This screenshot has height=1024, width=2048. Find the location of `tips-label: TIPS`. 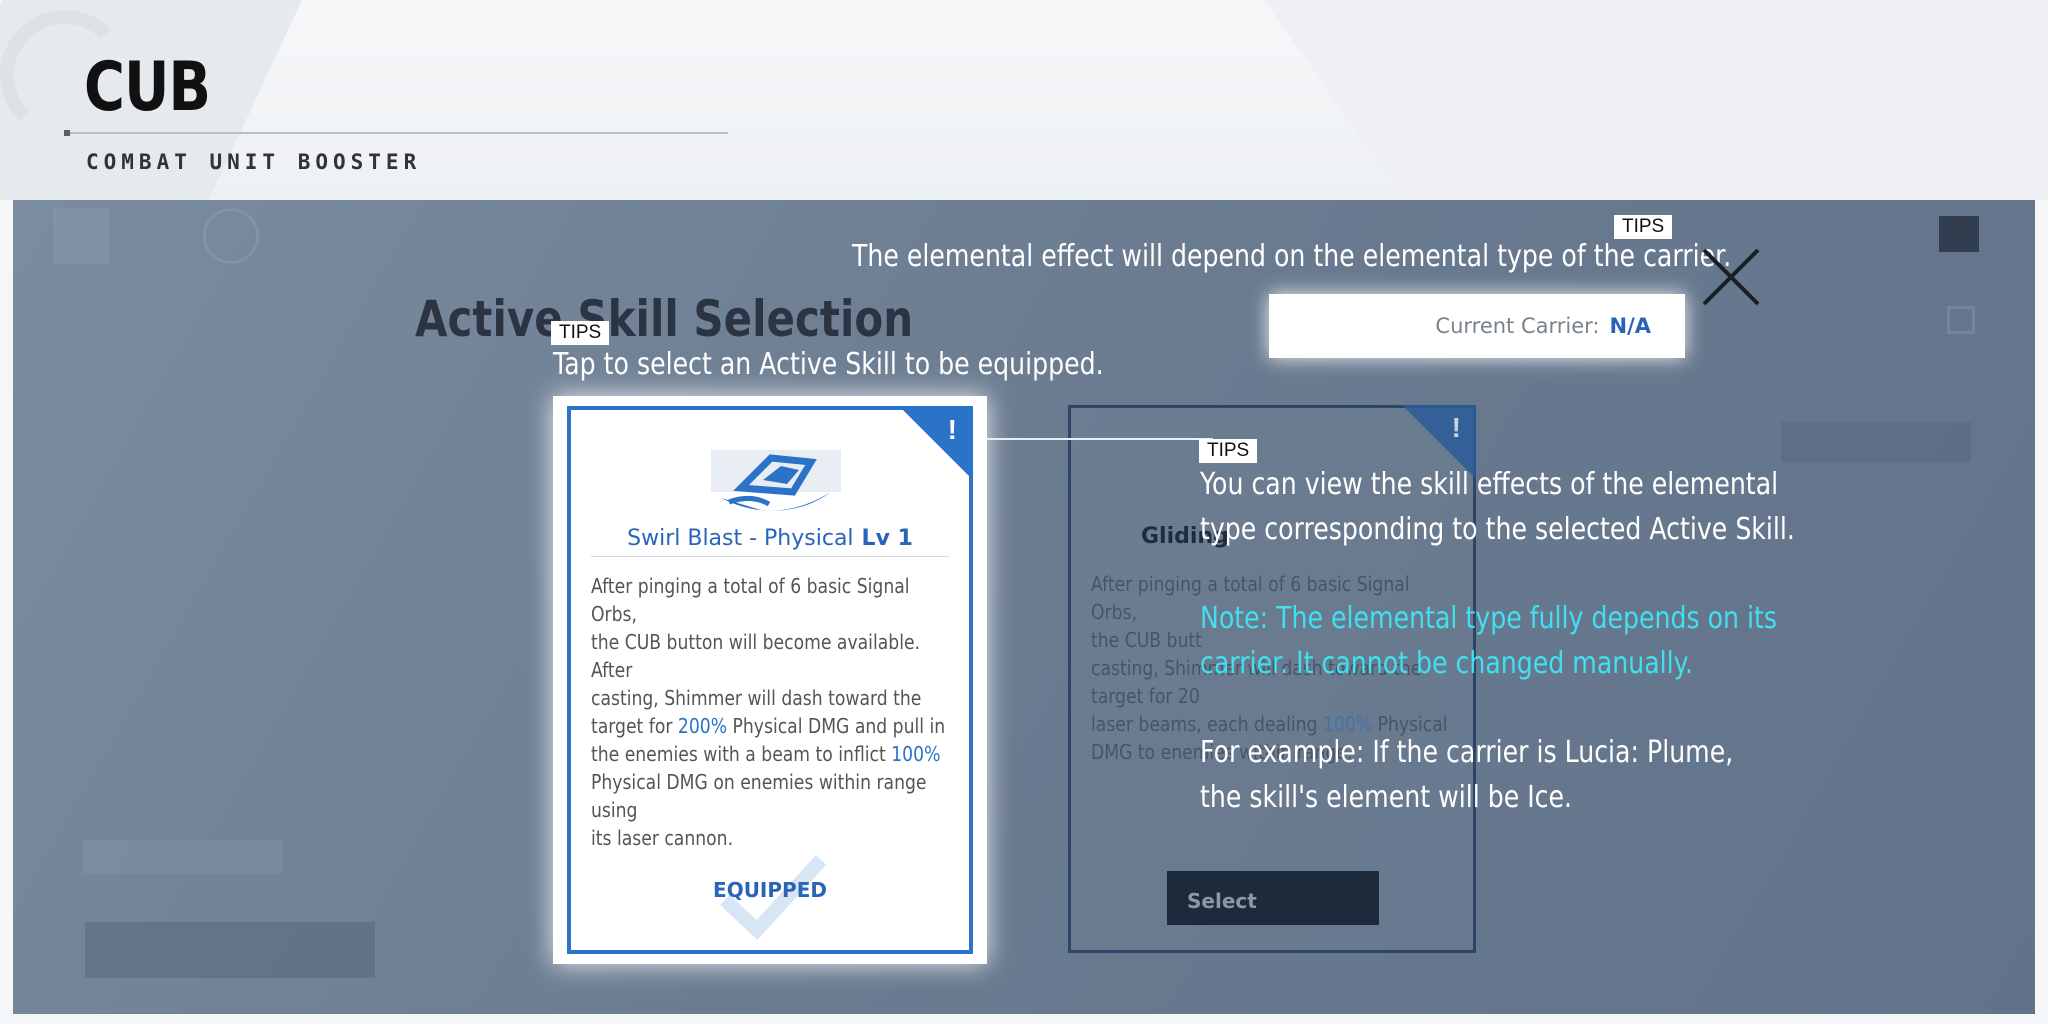

tips-label: TIPS is located at coordinates (1228, 451).